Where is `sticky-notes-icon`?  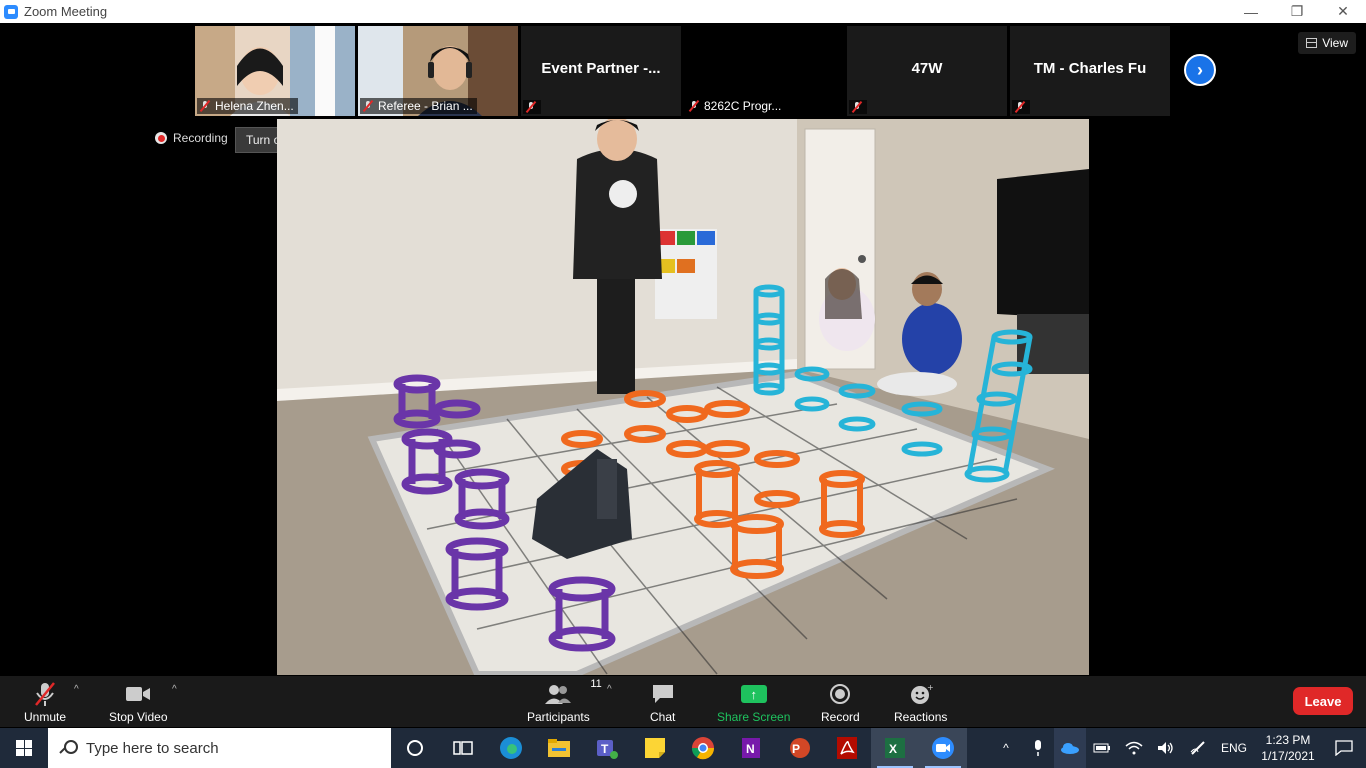 sticky-notes-icon is located at coordinates (655, 748).